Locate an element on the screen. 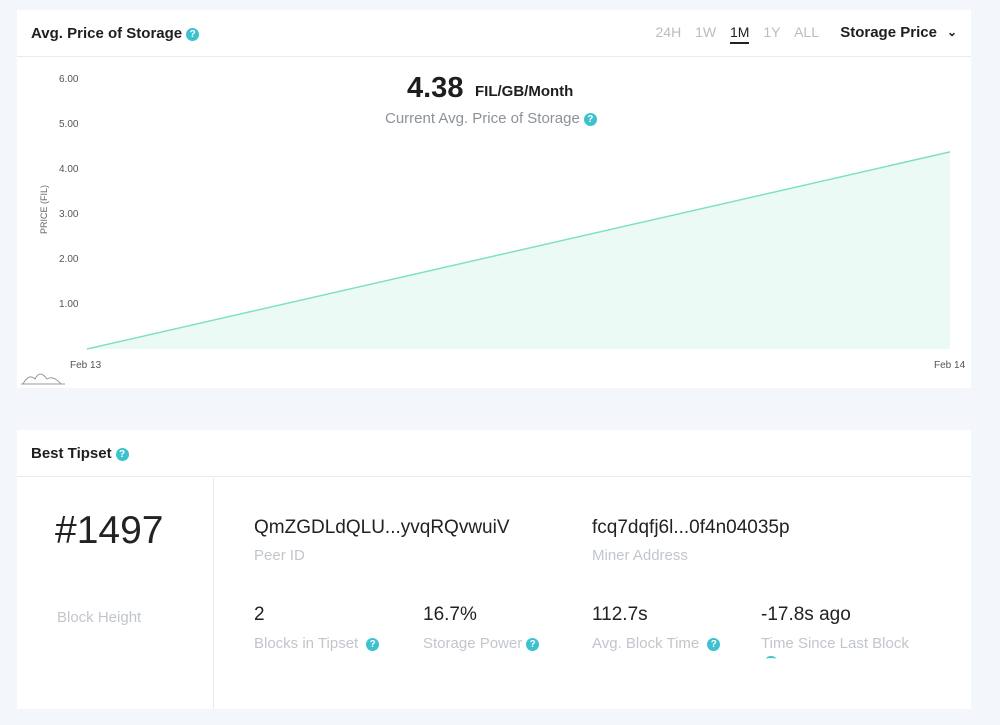 Image resolution: width=1000 pixels, height=725 pixels. miner-address-label: Miner Address is located at coordinates (640, 555).